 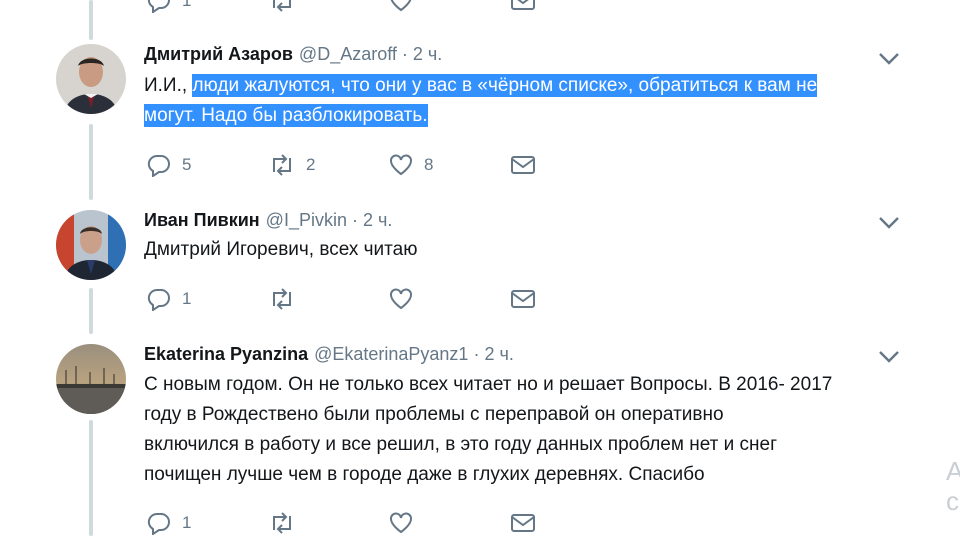 I want to click on tweet-header: Дмитрий Азаров @D_Azaroff · 2 ч., so click(x=293, y=54).